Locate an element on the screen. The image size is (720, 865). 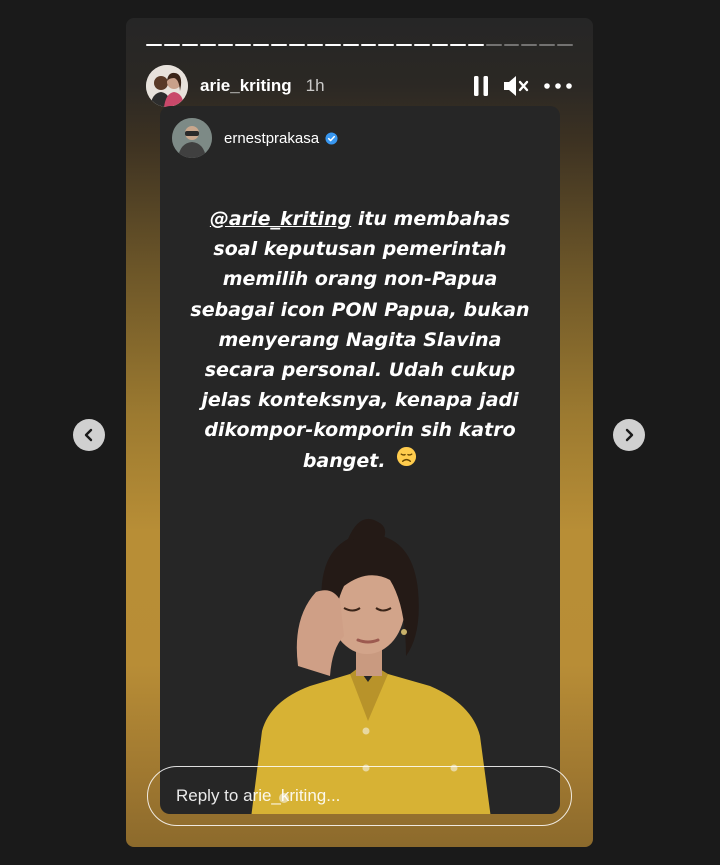
chevron-left-icon is located at coordinates (89, 435).